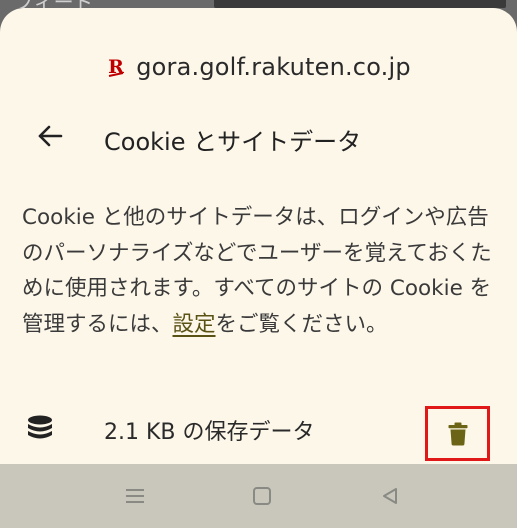  What do you see at coordinates (273, 67) in the screenshot?
I see `site-domain: gora.golf.rakuten.co.jp` at bounding box center [273, 67].